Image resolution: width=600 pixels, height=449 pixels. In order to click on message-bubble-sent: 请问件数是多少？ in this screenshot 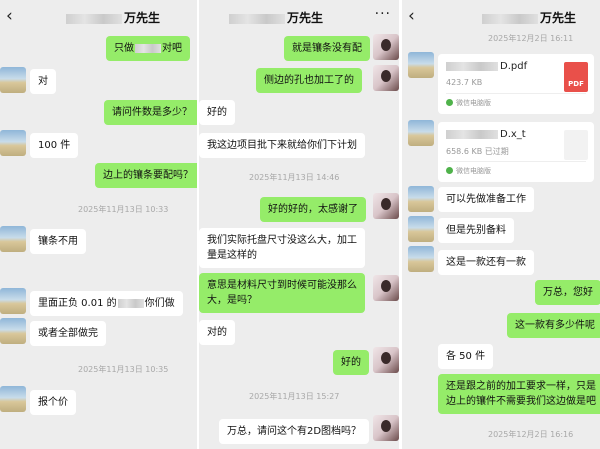, I will do `click(150, 112)`.